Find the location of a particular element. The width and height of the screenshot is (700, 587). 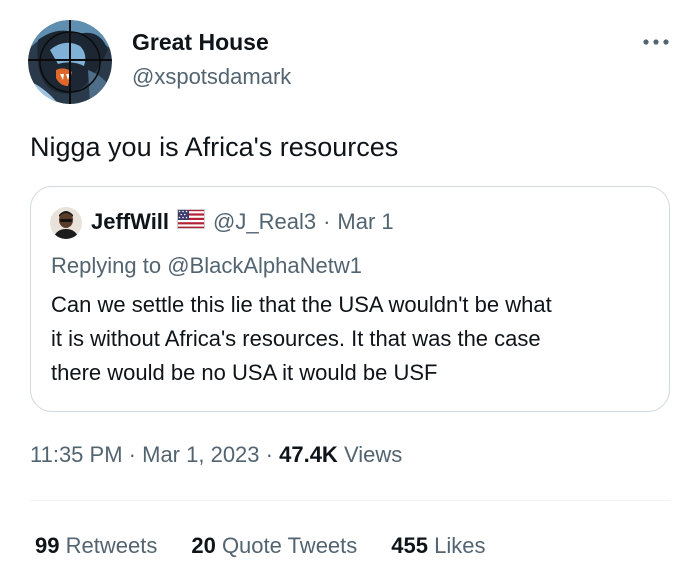

author-display-name: Great House is located at coordinates (200, 42).